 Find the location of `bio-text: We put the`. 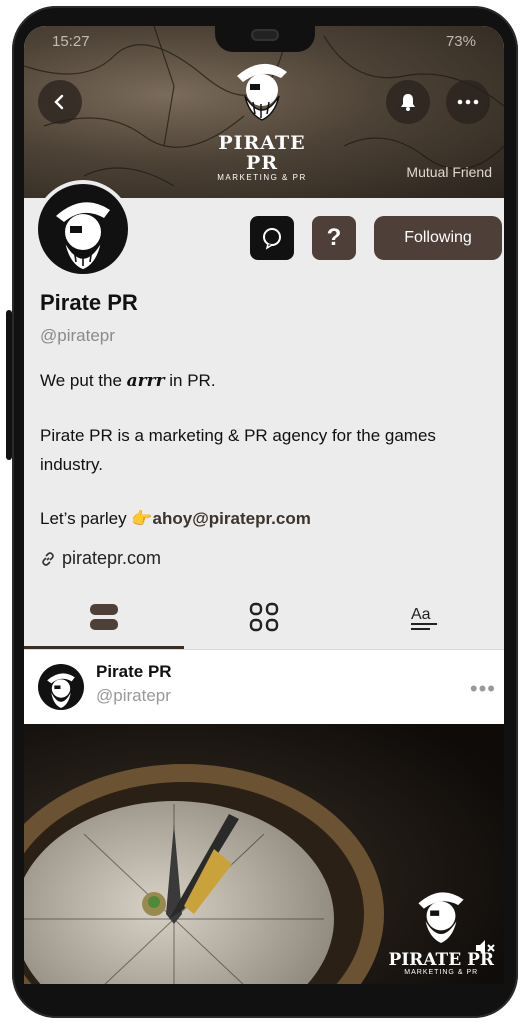

bio-text: We put the is located at coordinates (83, 380).